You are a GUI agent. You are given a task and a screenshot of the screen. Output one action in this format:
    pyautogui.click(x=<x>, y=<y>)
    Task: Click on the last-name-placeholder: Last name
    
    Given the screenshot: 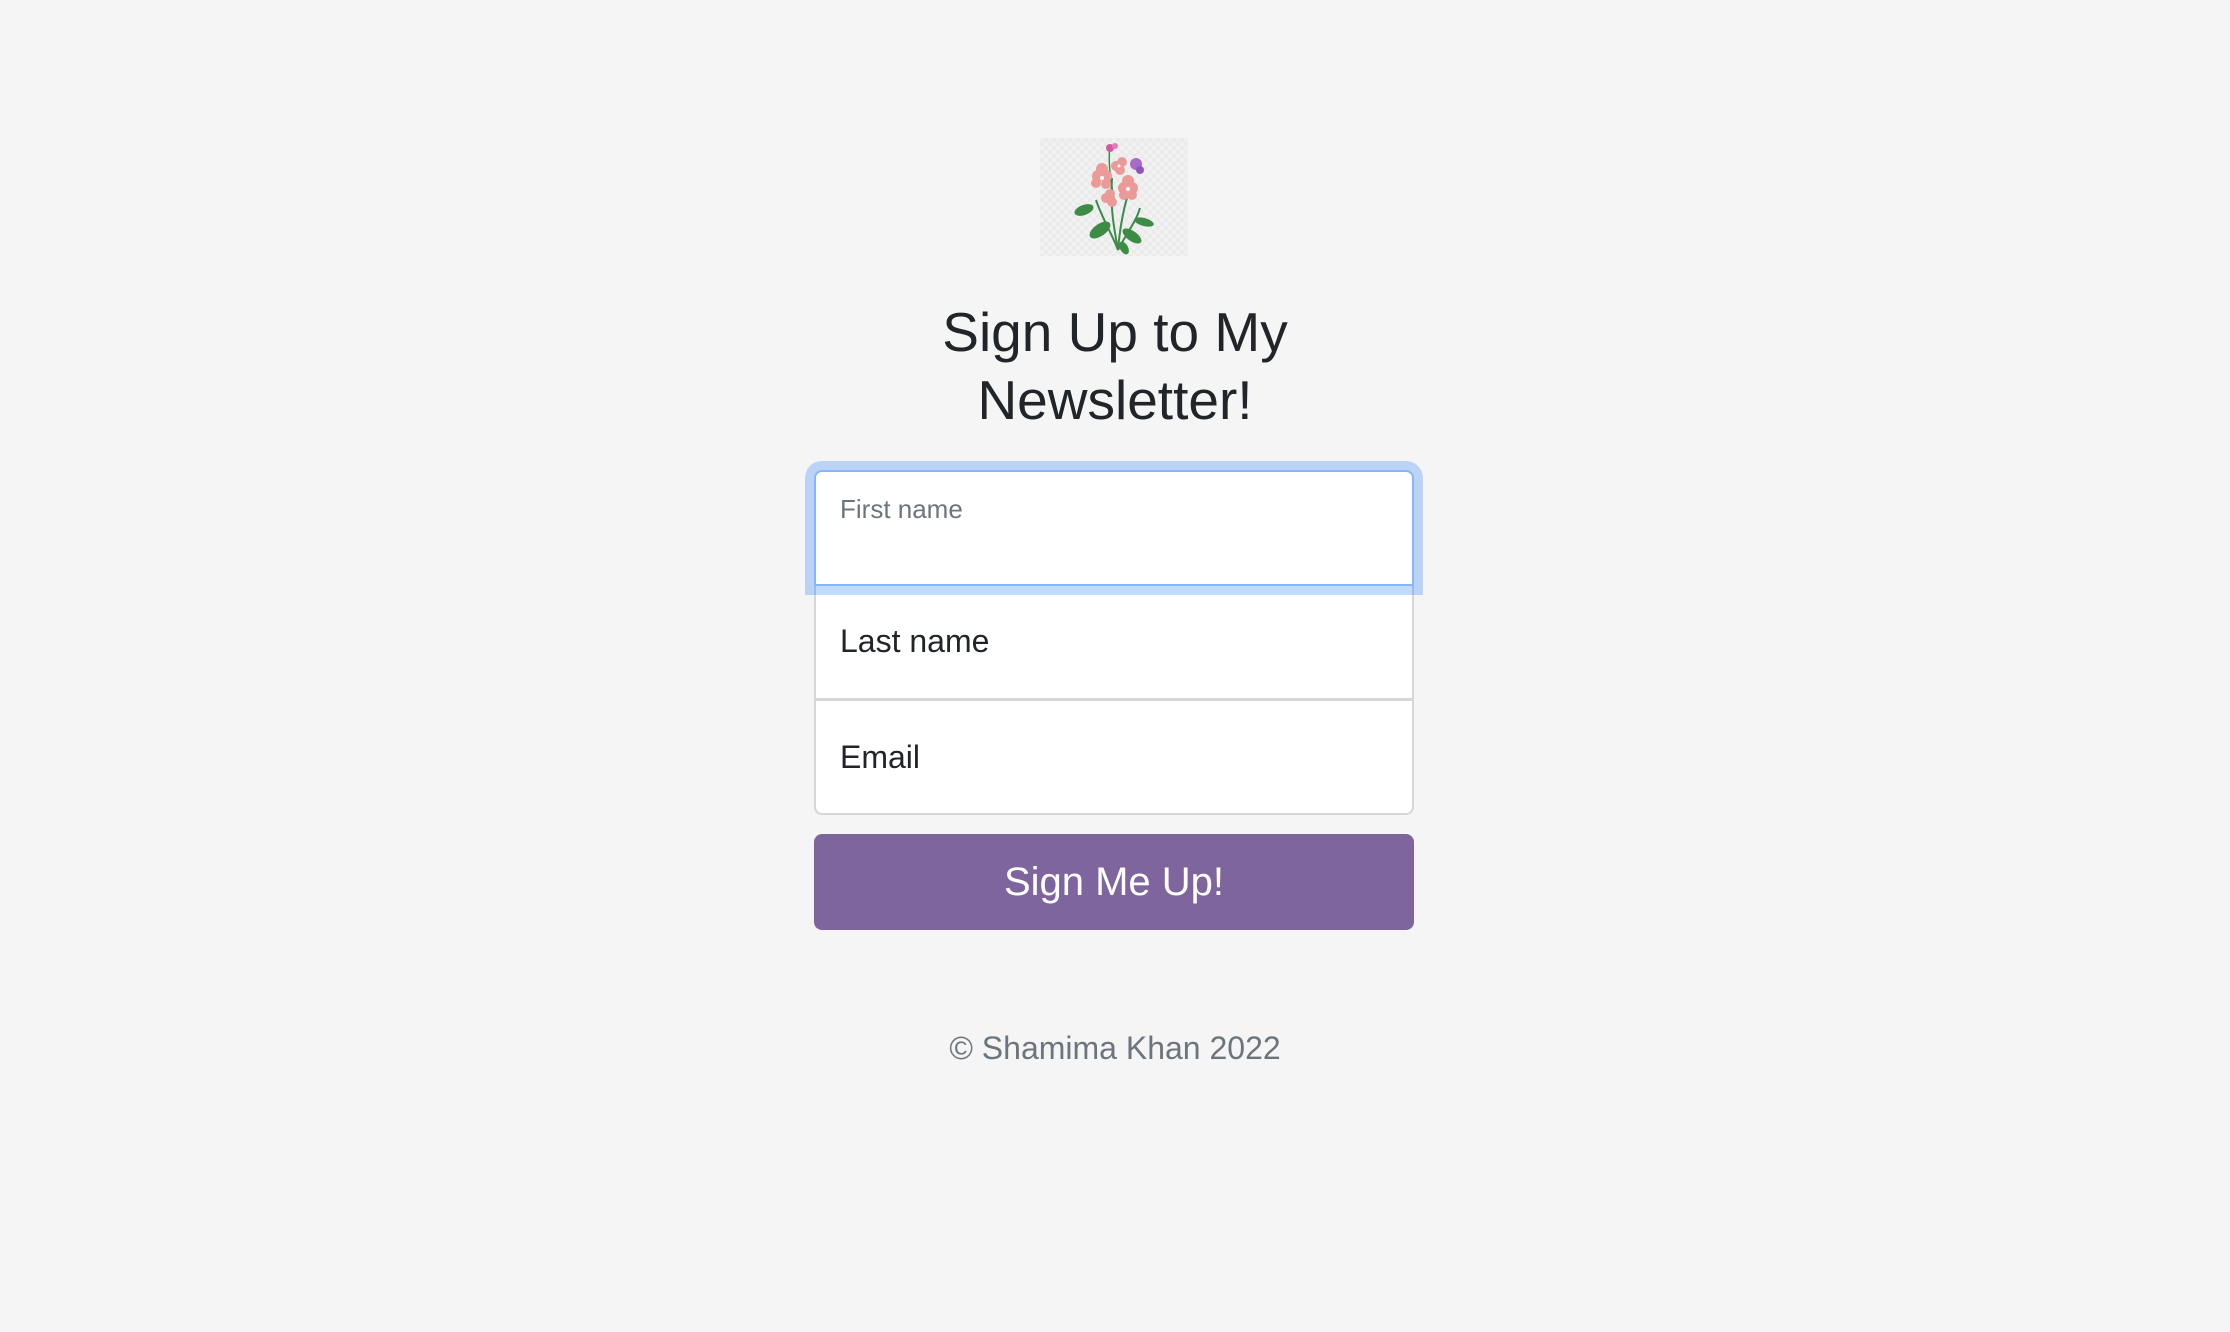 What is the action you would take?
    pyautogui.click(x=915, y=641)
    